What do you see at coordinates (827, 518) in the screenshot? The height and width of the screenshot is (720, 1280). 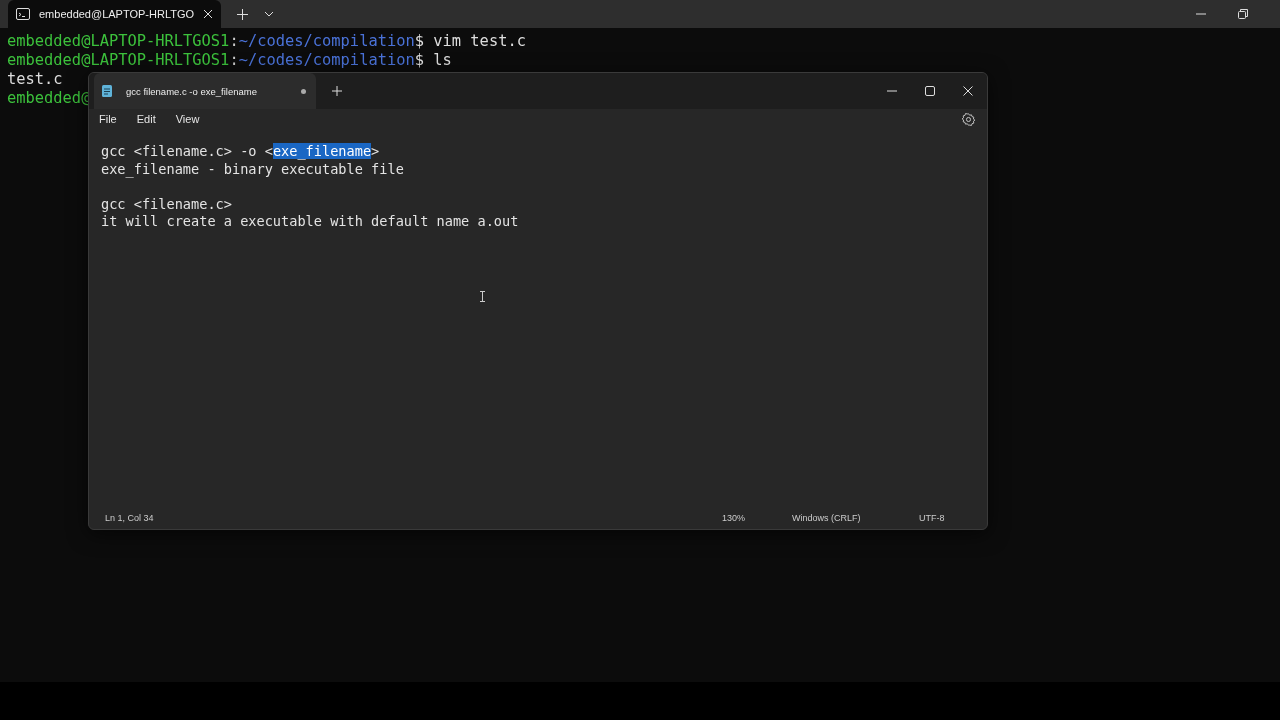 I see `line-ending: Windows (CRLF)` at bounding box center [827, 518].